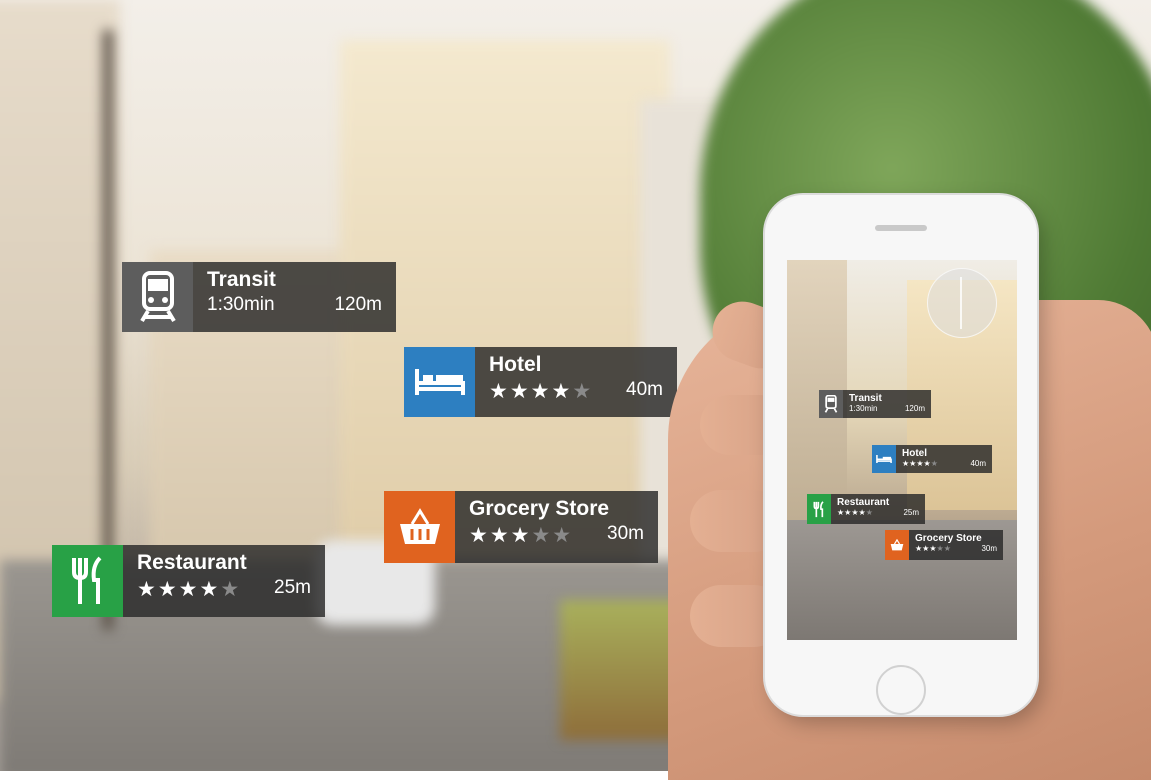 The image size is (1151, 780). I want to click on phone-hotel-distance: 40m, so click(978, 463).